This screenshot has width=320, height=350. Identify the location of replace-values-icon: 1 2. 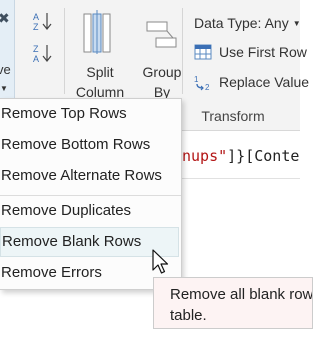
(202, 83).